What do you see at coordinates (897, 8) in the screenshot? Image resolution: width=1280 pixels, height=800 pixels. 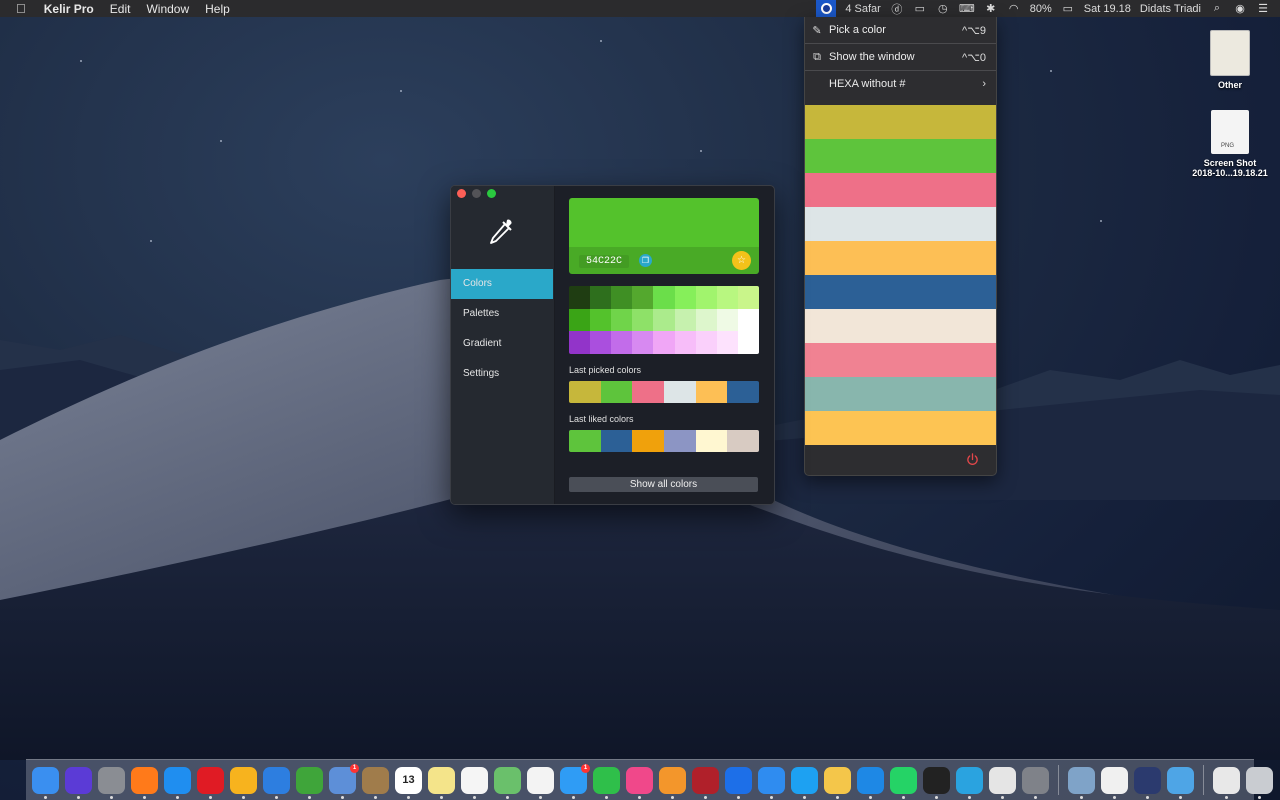 I see `dashlane-icon: ⓓ` at bounding box center [897, 8].